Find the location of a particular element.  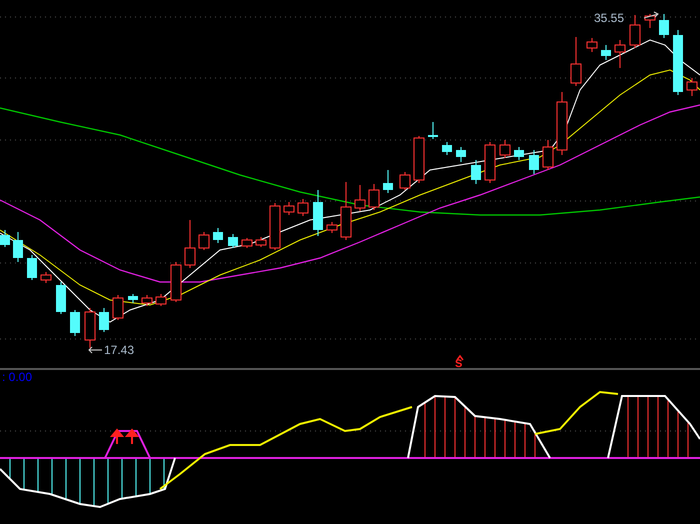

low-price-label: 17.43 is located at coordinates (119, 350).